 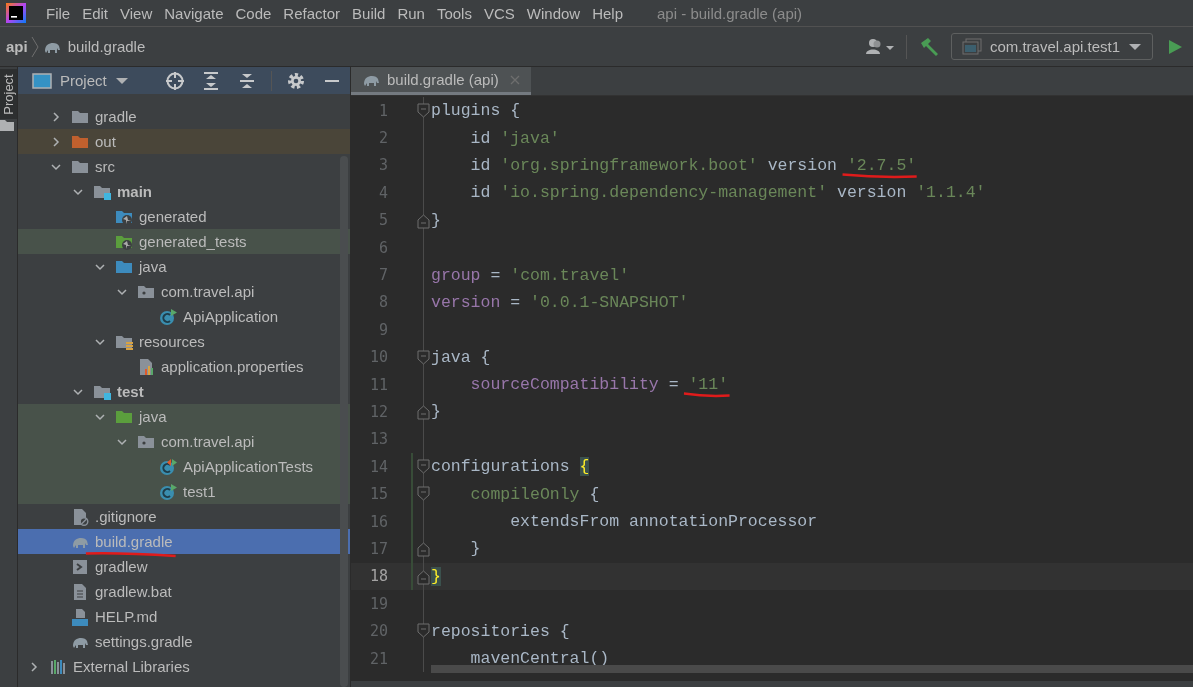 What do you see at coordinates (378, 631) in the screenshot?
I see `line-number: 20` at bounding box center [378, 631].